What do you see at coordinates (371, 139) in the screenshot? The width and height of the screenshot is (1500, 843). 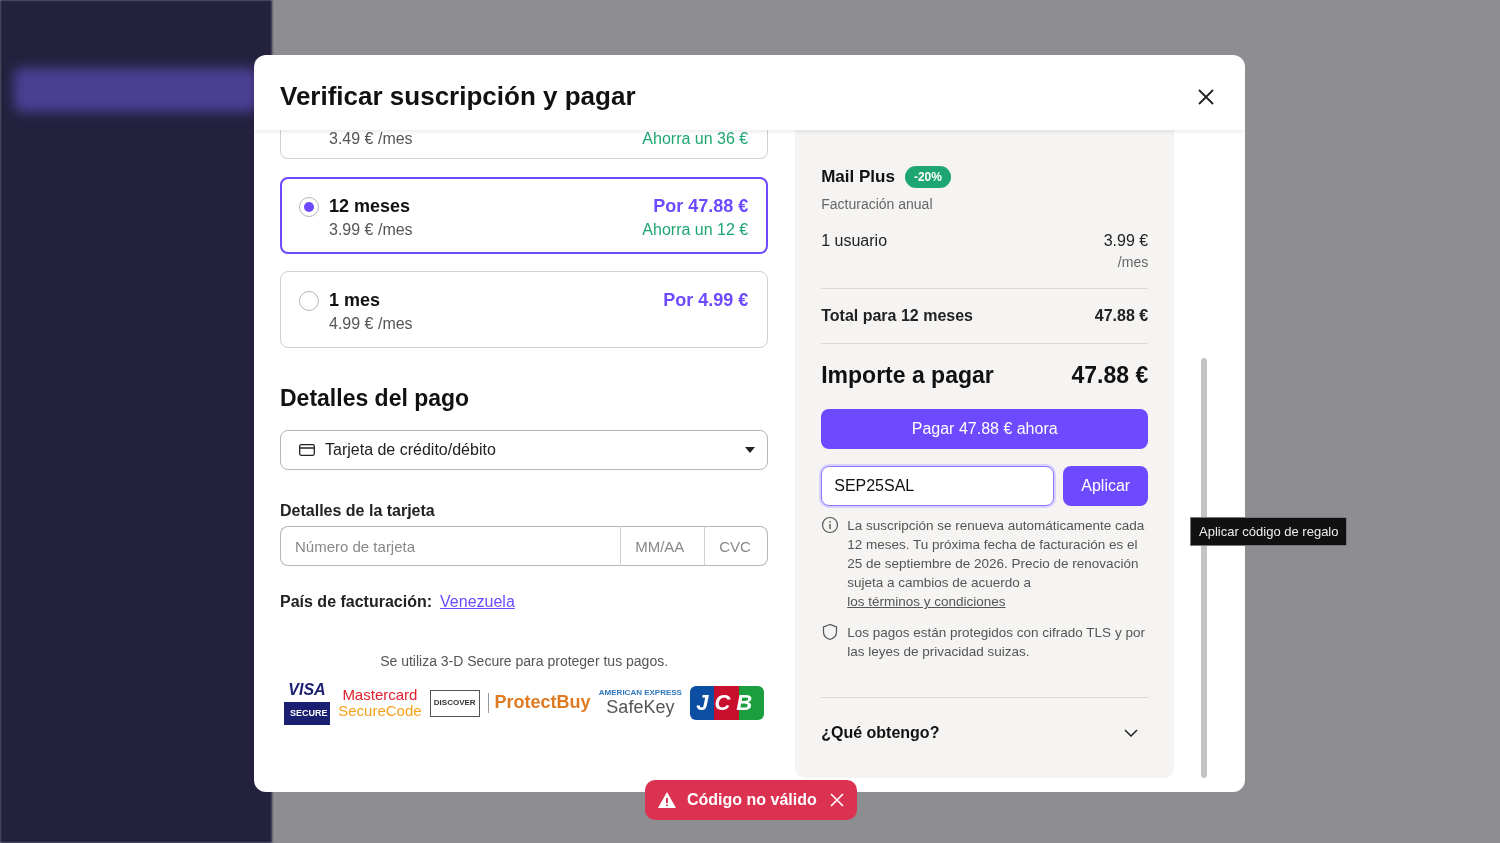 I see `plan-monthly-price: 3.49 € /mes` at bounding box center [371, 139].